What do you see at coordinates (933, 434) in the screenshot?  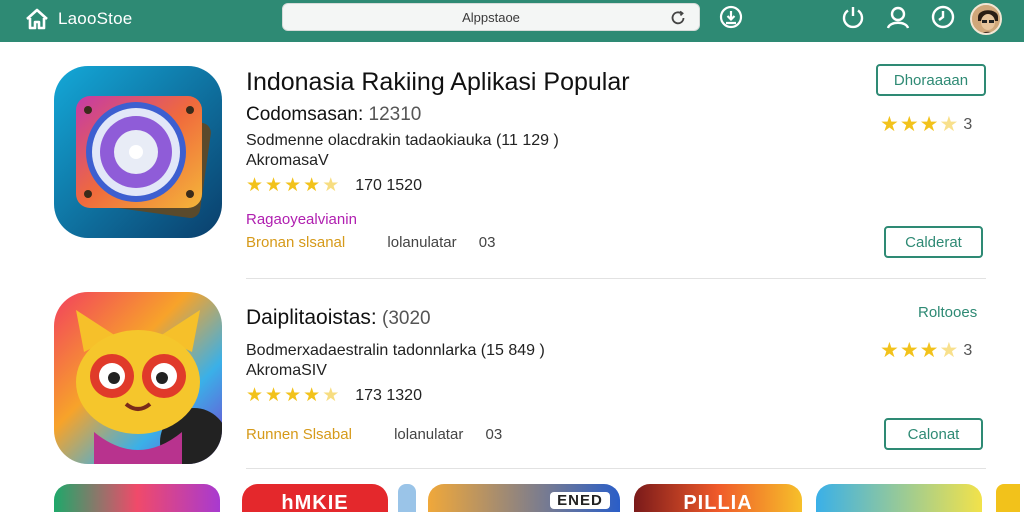 I see `install-button-2: Calonat` at bounding box center [933, 434].